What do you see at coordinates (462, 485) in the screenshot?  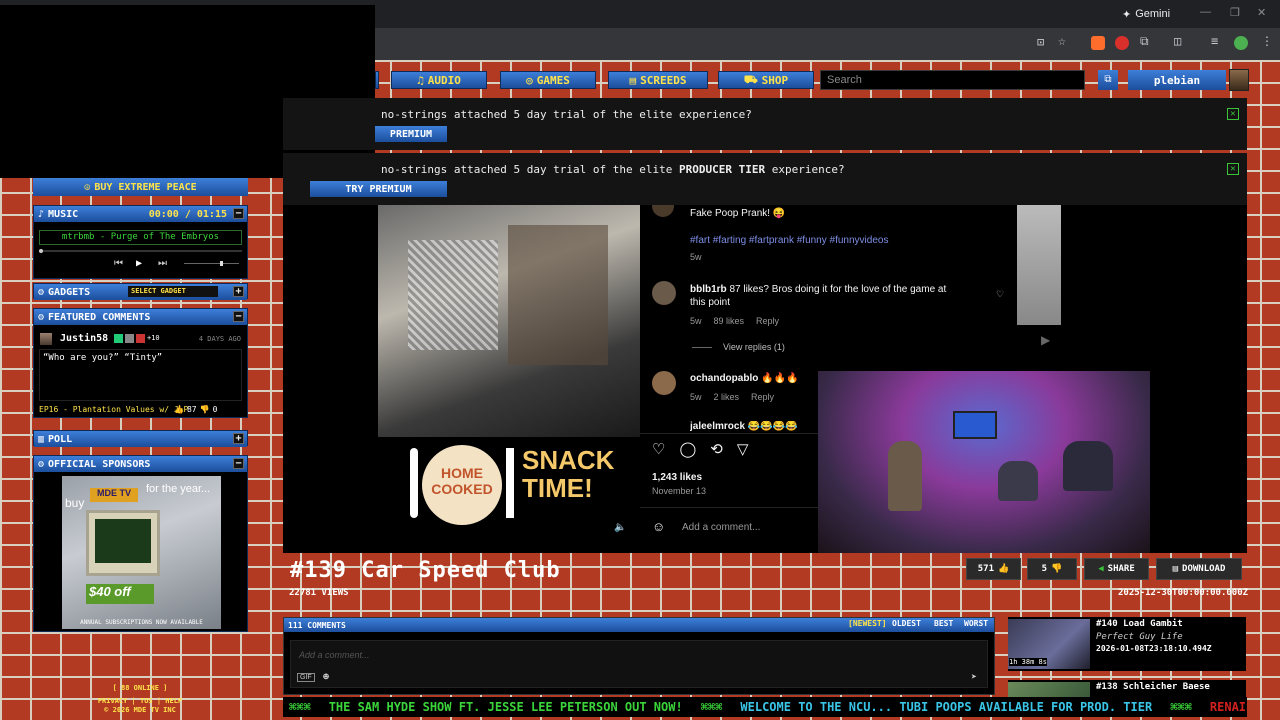 I see `home-cooked-label: HOME COOKED` at bounding box center [462, 485].